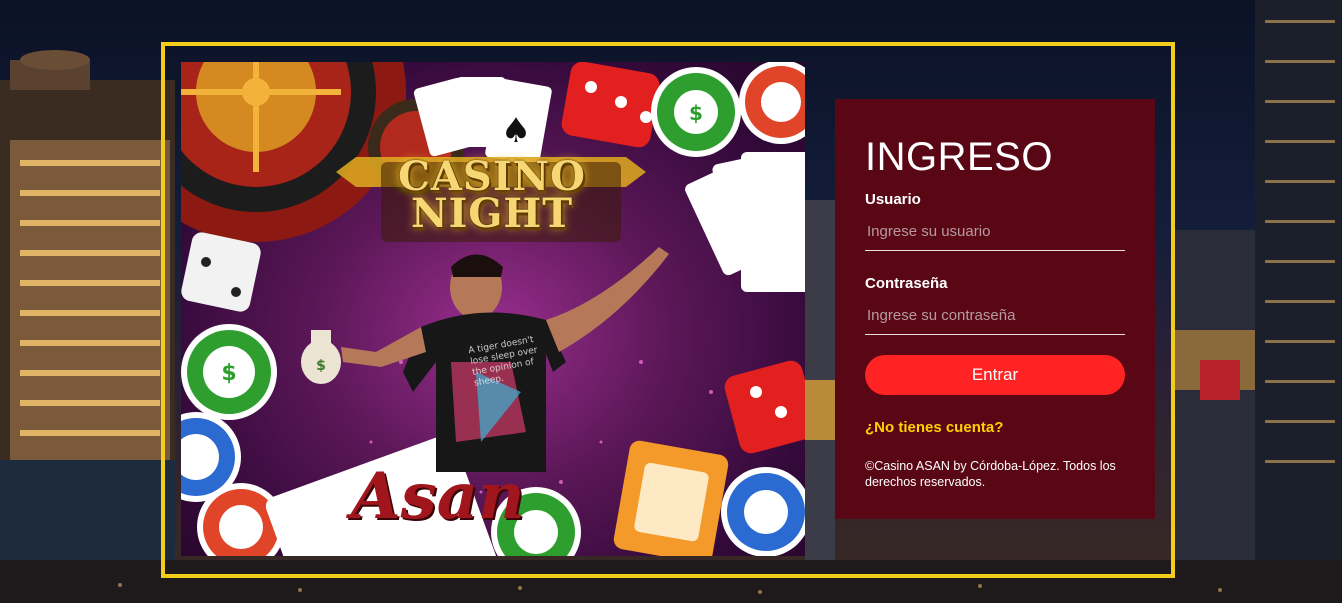 The height and width of the screenshot is (603, 1342). What do you see at coordinates (906, 283) in the screenshot?
I see `password-label: Contraseña` at bounding box center [906, 283].